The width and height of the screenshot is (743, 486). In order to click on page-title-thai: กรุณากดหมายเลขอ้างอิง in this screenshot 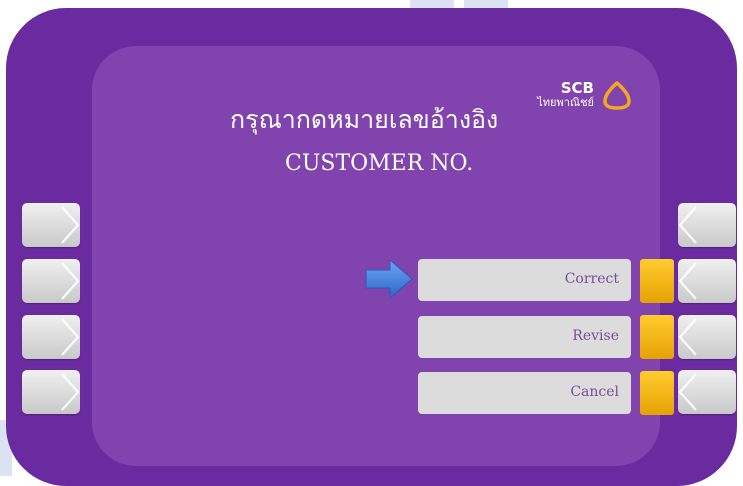, I will do `click(364, 119)`.